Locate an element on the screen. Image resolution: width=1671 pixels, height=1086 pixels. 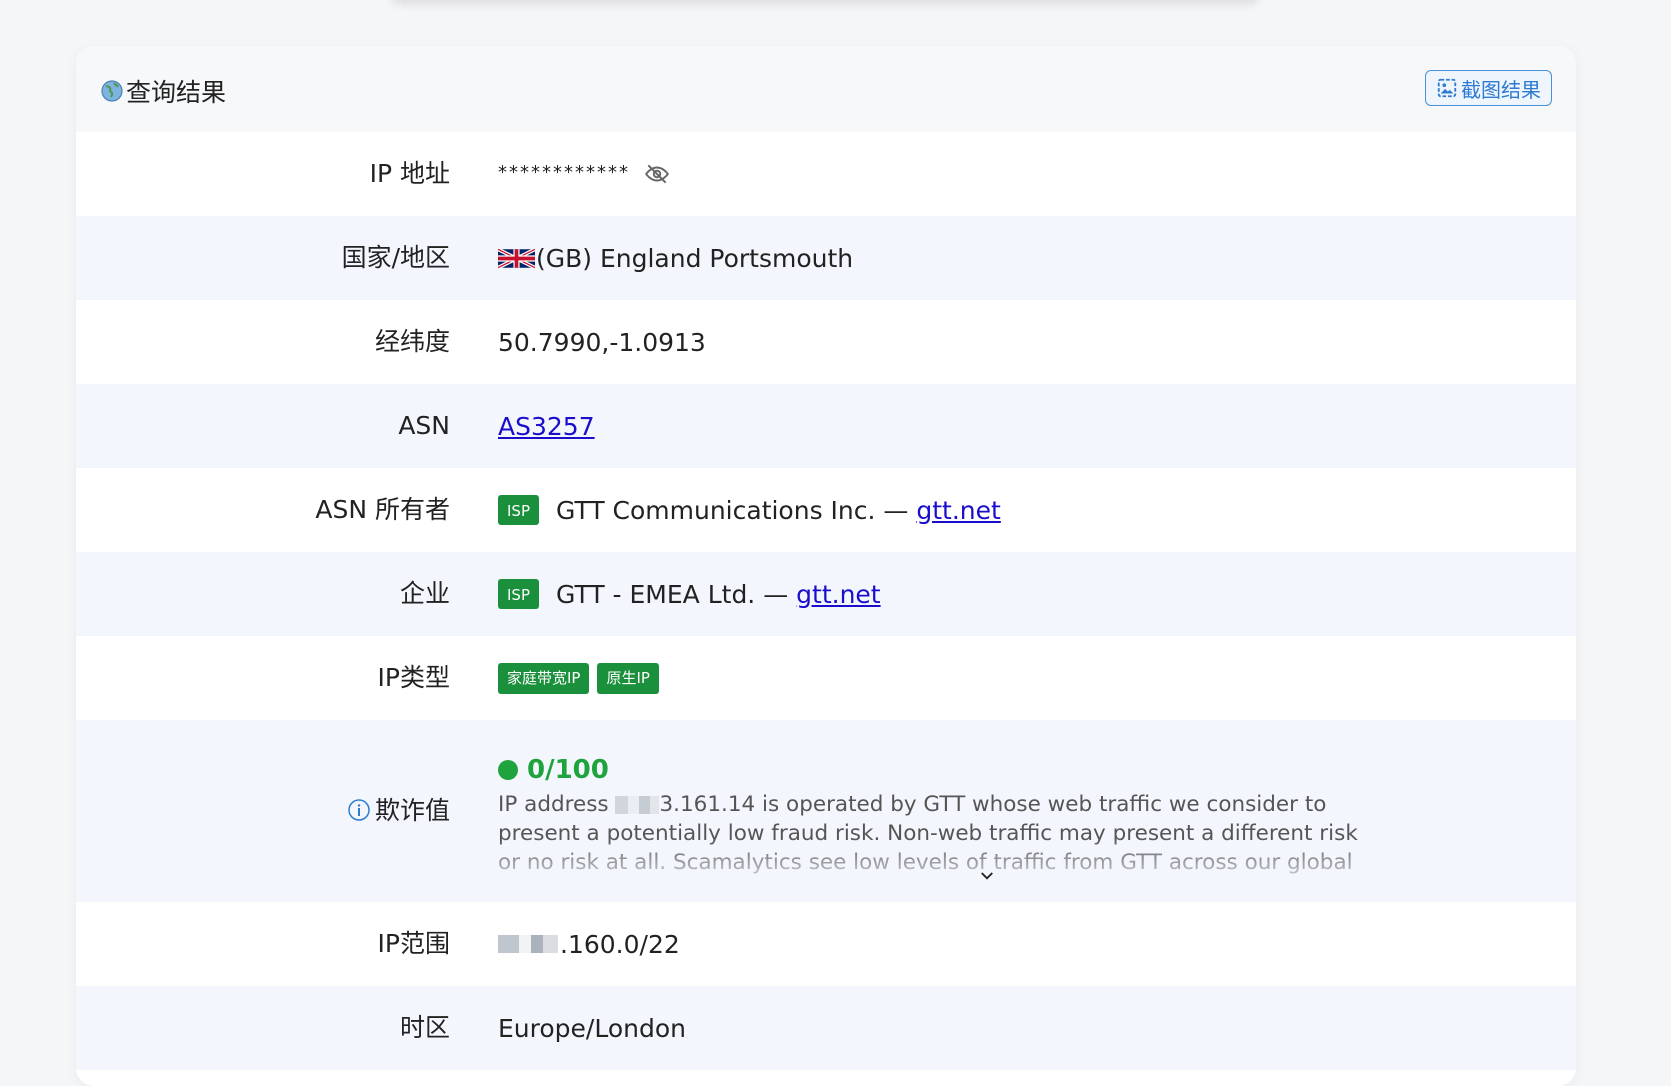
row-coords: 经纬度 50.7990,-1.0913 is located at coordinates (826, 342).